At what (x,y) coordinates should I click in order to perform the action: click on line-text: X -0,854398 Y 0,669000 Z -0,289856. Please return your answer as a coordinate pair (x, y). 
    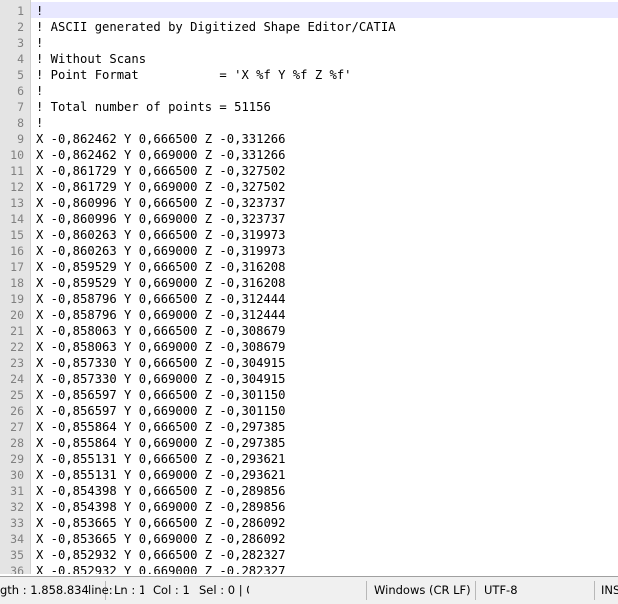
    Looking at the image, I should click on (160, 507).